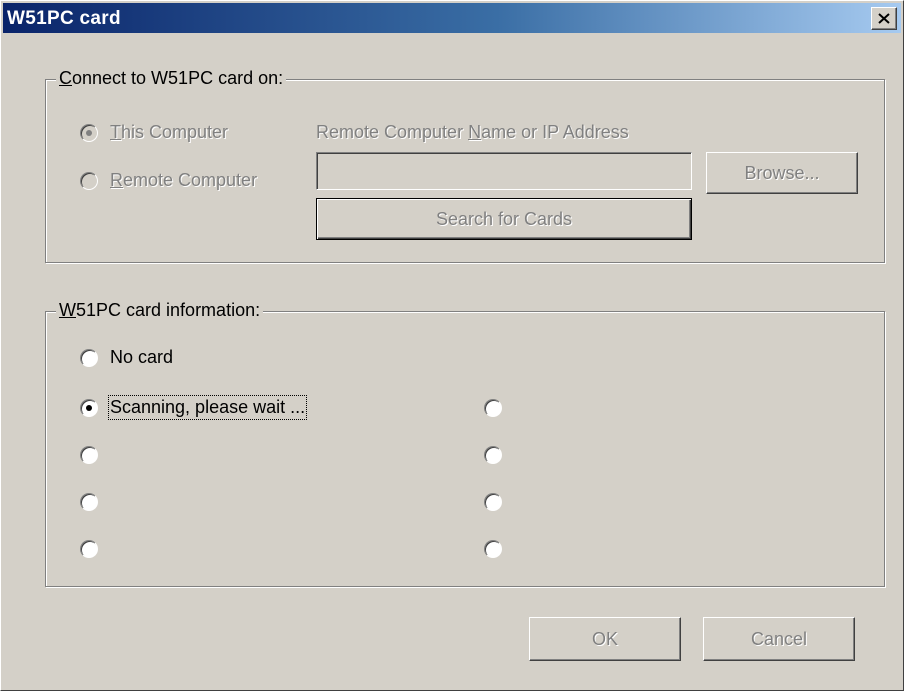 This screenshot has width=904, height=691. What do you see at coordinates (160, 310) in the screenshot?
I see `card-info-group-legend: W51PC card information:` at bounding box center [160, 310].